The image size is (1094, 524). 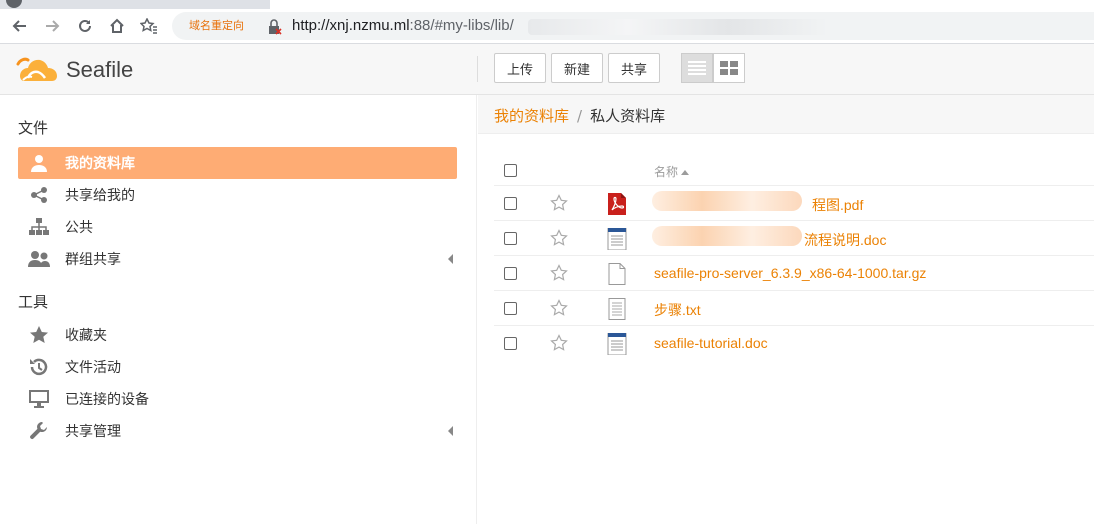 What do you see at coordinates (216, 26) in the screenshot?
I see `redirect-chip: 域名重定向` at bounding box center [216, 26].